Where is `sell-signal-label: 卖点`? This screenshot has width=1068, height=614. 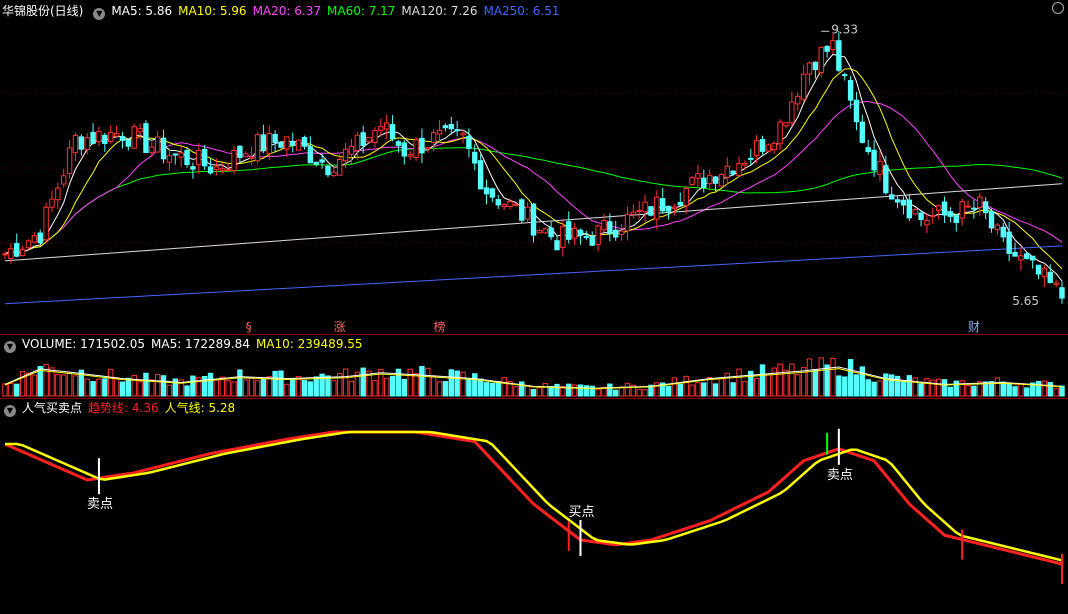
sell-signal-label: 卖点 is located at coordinates (100, 504).